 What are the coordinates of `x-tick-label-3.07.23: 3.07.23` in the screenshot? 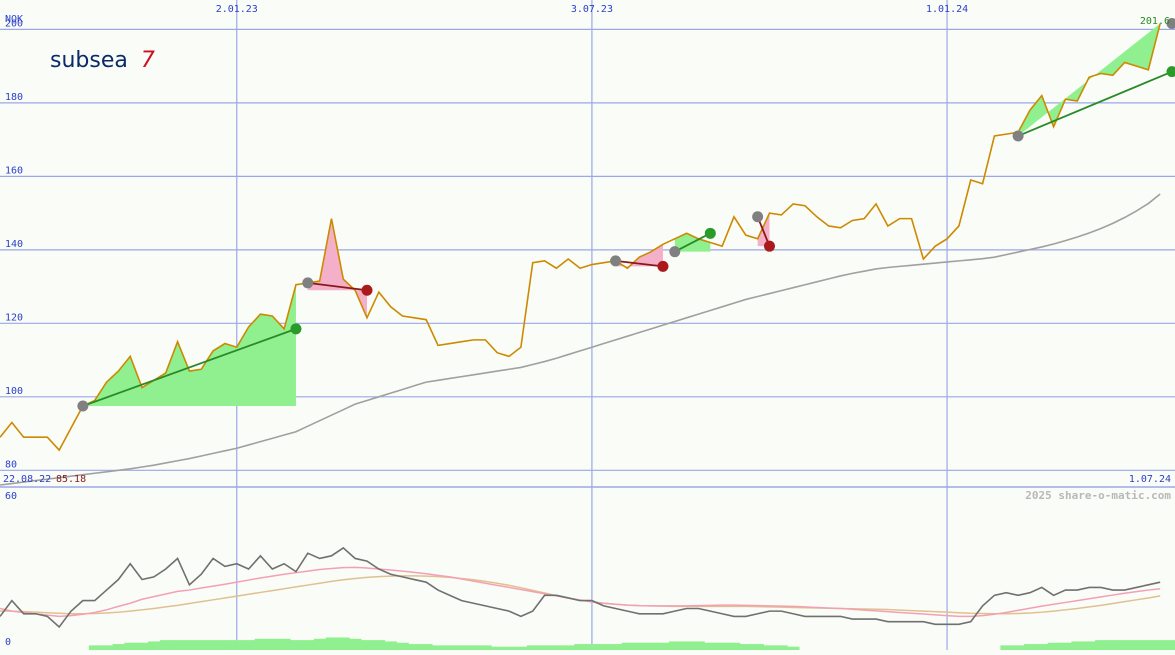 It's located at (592, 9).